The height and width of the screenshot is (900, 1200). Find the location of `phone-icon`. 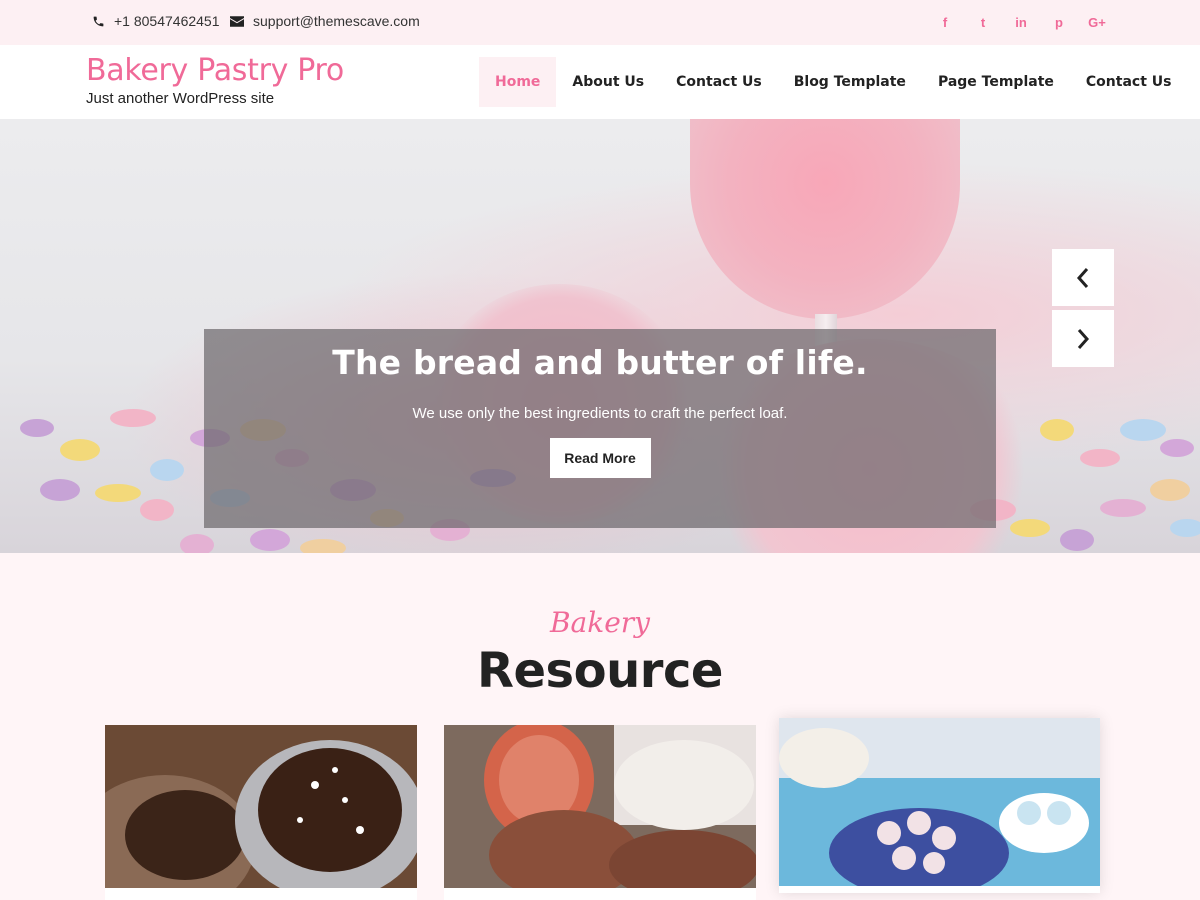

phone-icon is located at coordinates (98, 21).